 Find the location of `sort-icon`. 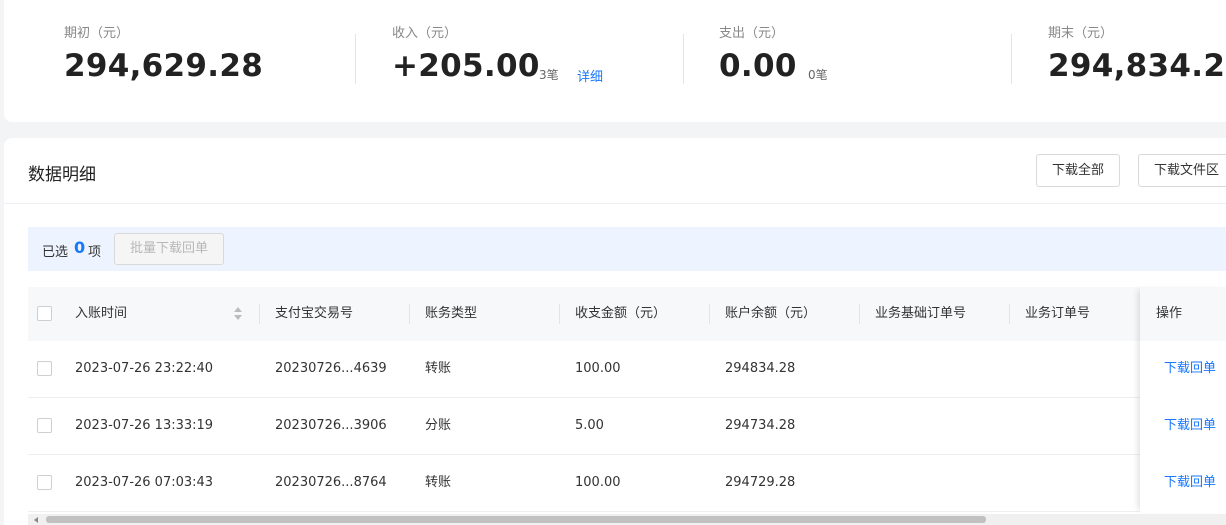

sort-icon is located at coordinates (238, 314).